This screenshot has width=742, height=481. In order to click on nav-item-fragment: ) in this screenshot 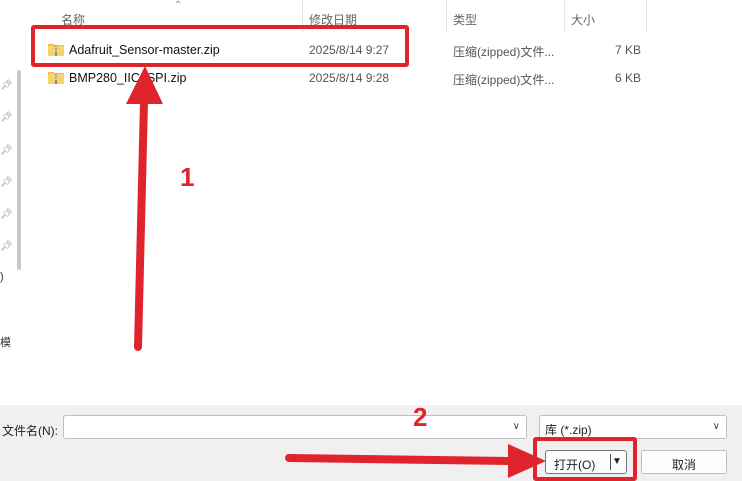, I will do `click(2, 277)`.